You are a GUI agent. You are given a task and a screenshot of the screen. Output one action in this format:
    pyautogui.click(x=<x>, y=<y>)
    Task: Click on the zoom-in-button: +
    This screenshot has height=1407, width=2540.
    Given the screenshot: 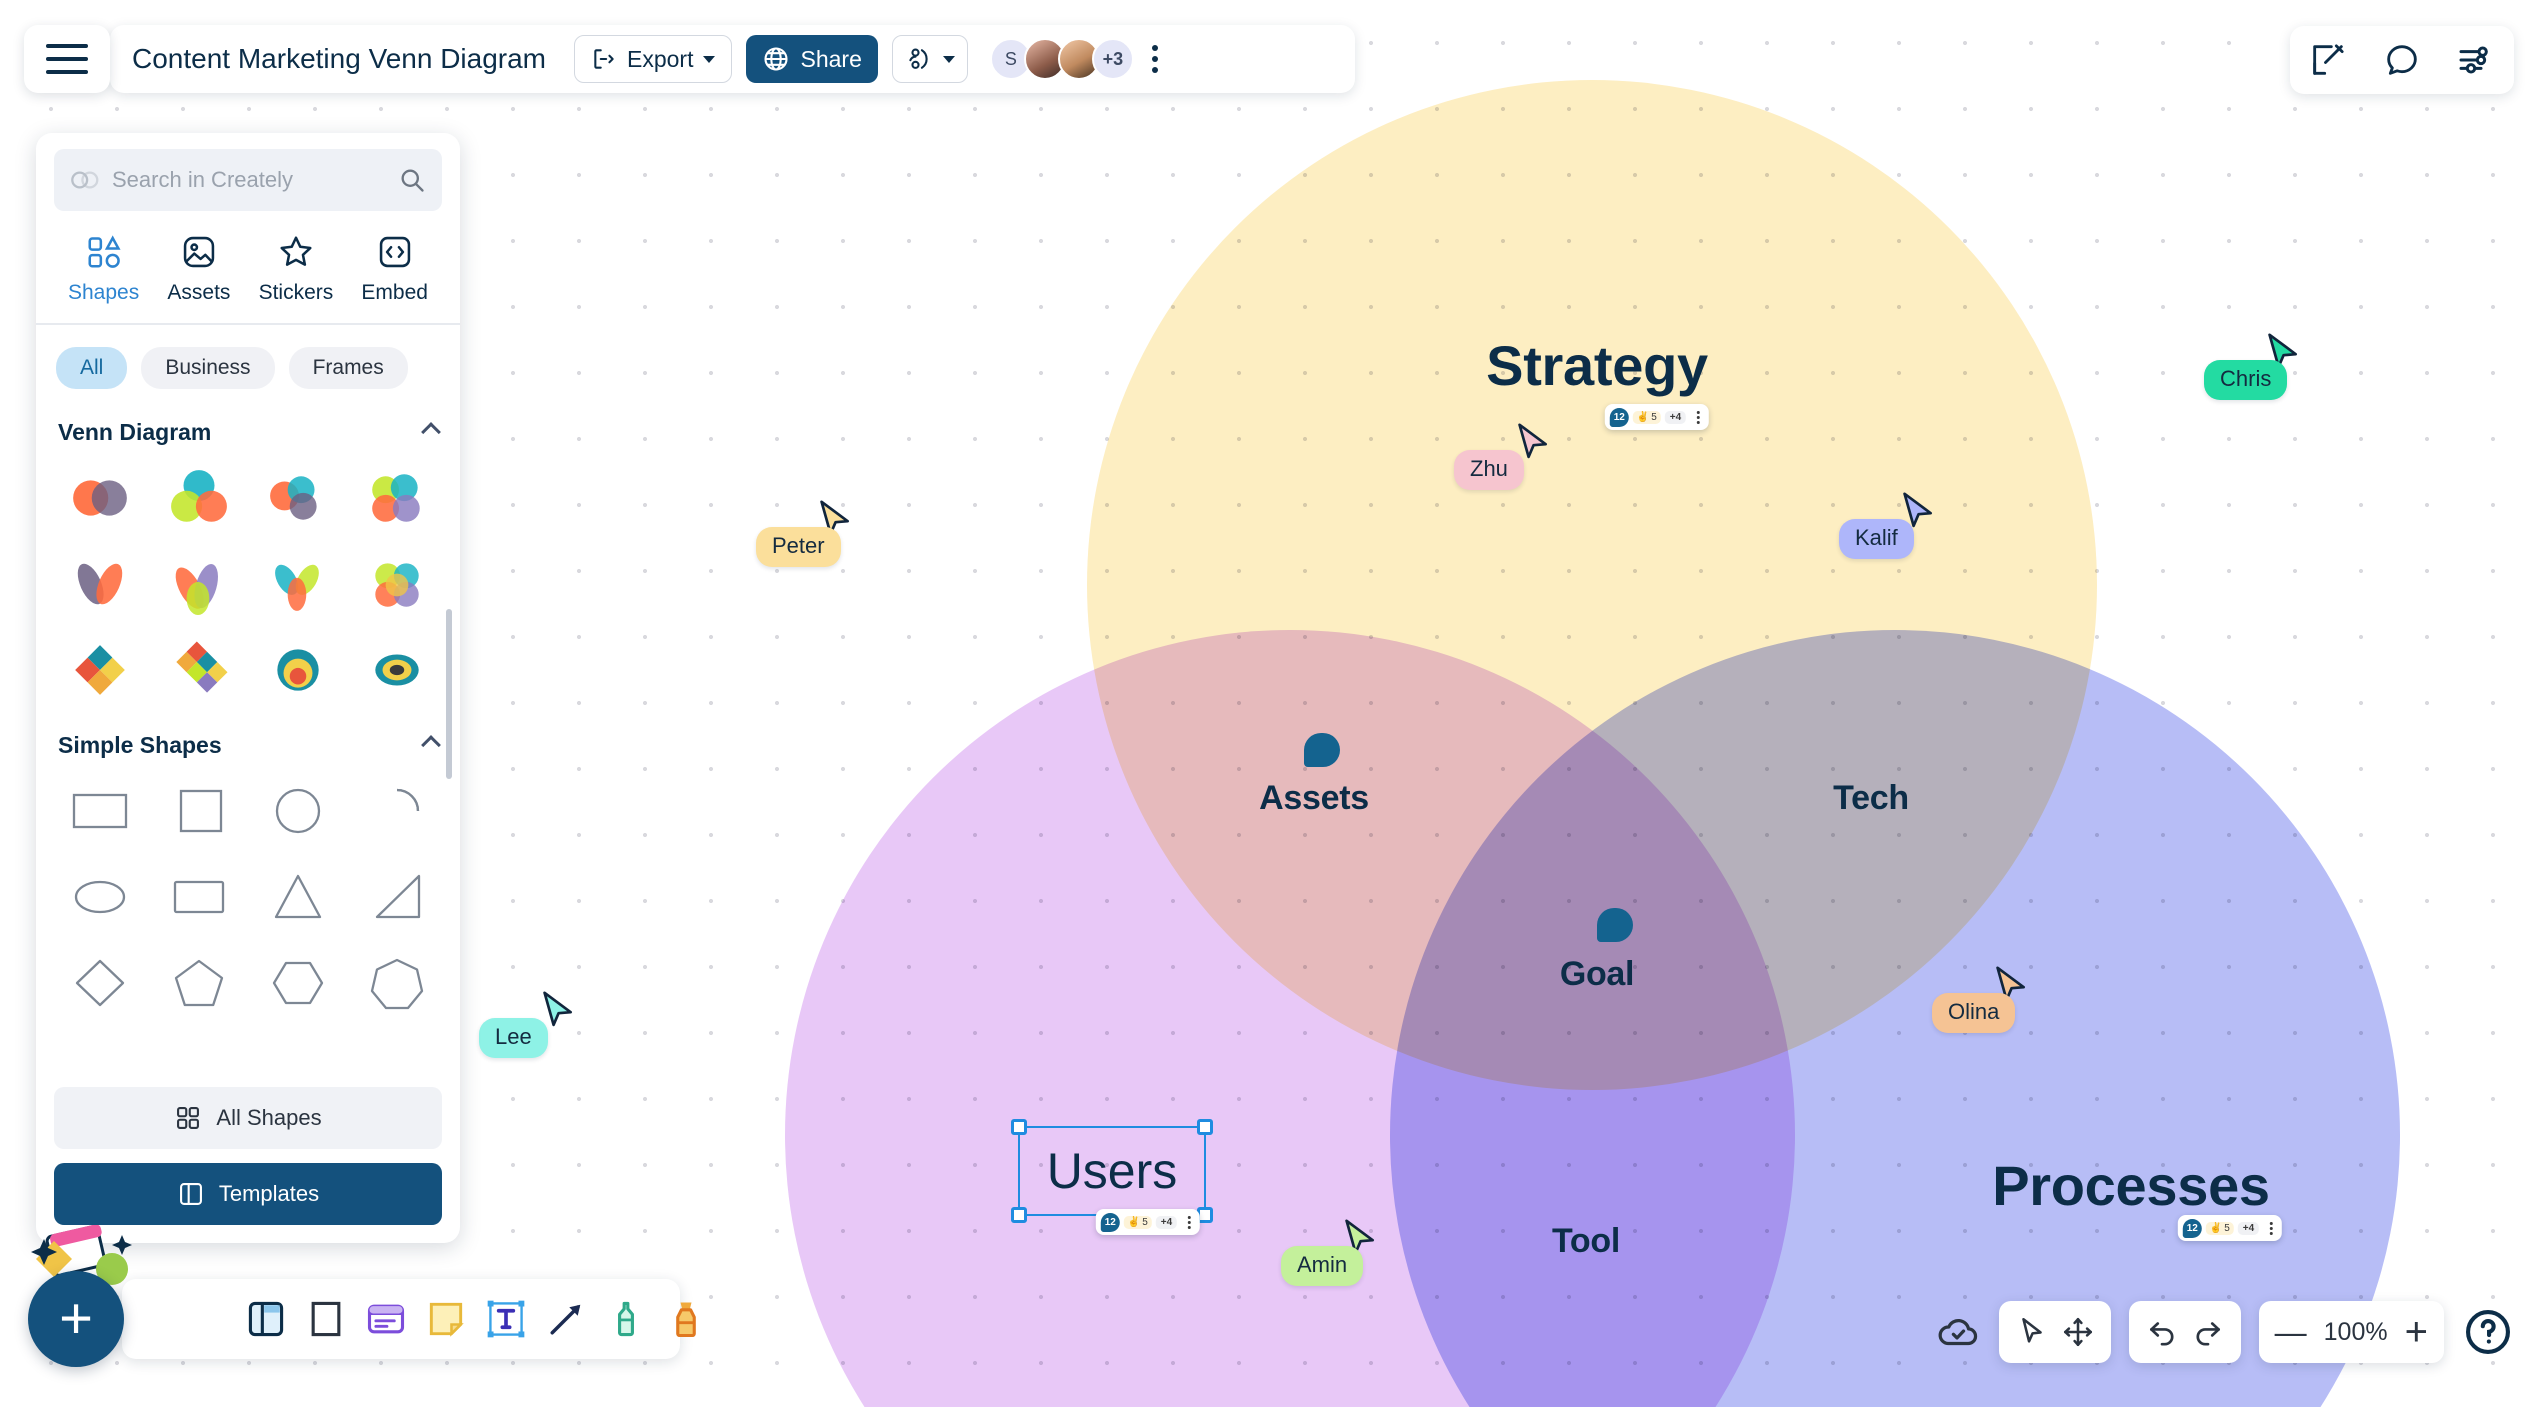 What is the action you would take?
    pyautogui.click(x=2416, y=1332)
    